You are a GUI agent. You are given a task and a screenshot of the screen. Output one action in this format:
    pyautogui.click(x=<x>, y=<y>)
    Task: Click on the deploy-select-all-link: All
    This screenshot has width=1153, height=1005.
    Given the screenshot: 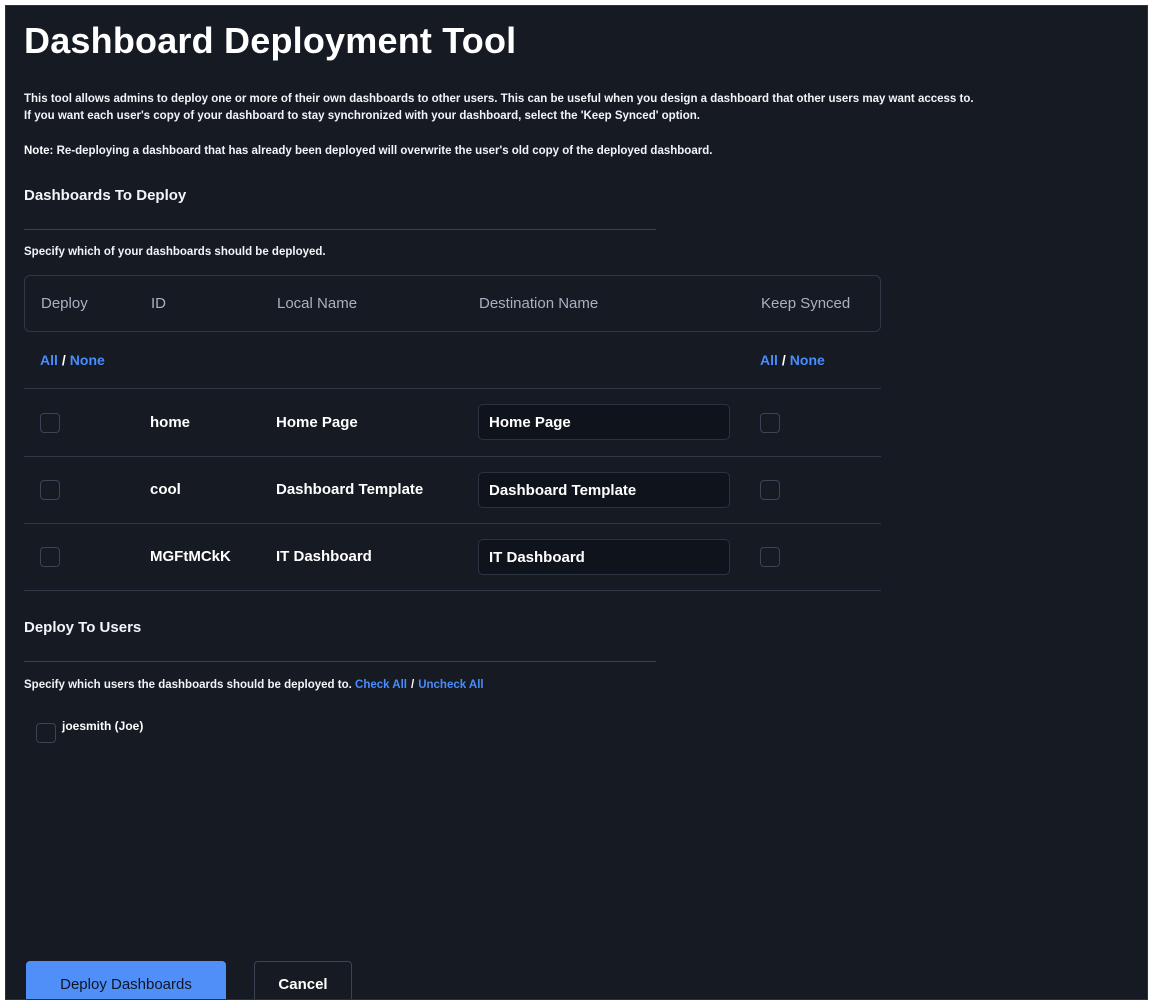 What is the action you would take?
    pyautogui.click(x=49, y=360)
    